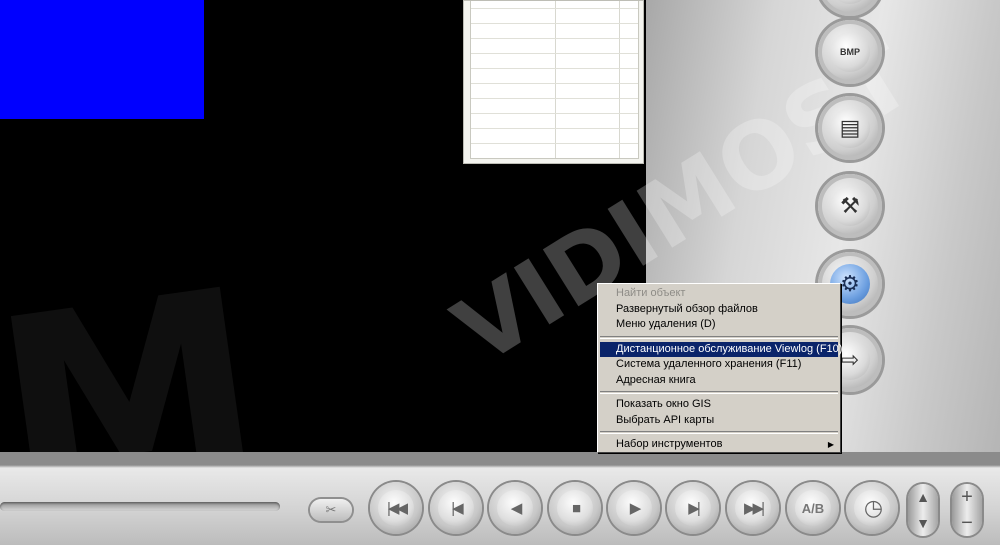 The height and width of the screenshot is (545, 1000). What do you see at coordinates (719, 310) in the screenshot?
I see `menu-item-expanded-file-view: Развернутый обзор файлов` at bounding box center [719, 310].